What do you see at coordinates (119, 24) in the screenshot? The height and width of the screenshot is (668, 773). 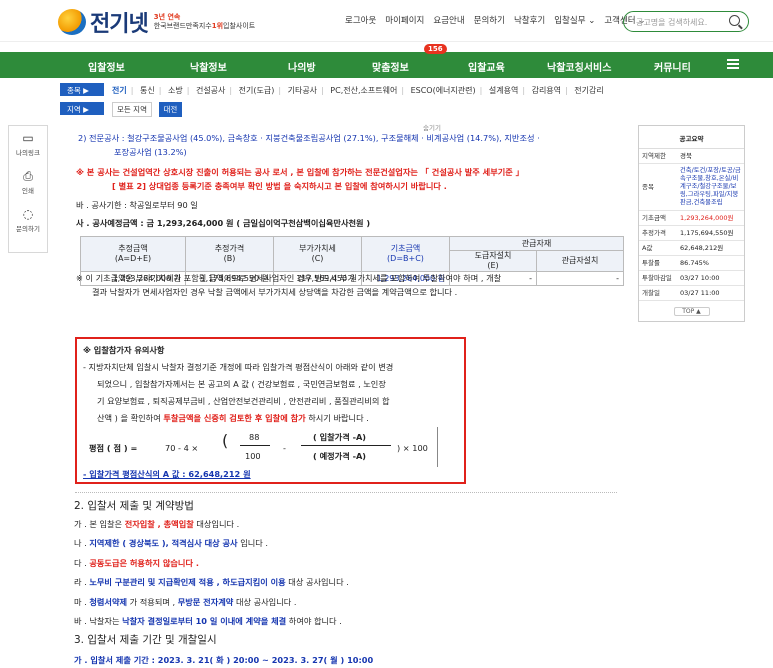 I see `logo-text: 전기넷` at bounding box center [119, 24].